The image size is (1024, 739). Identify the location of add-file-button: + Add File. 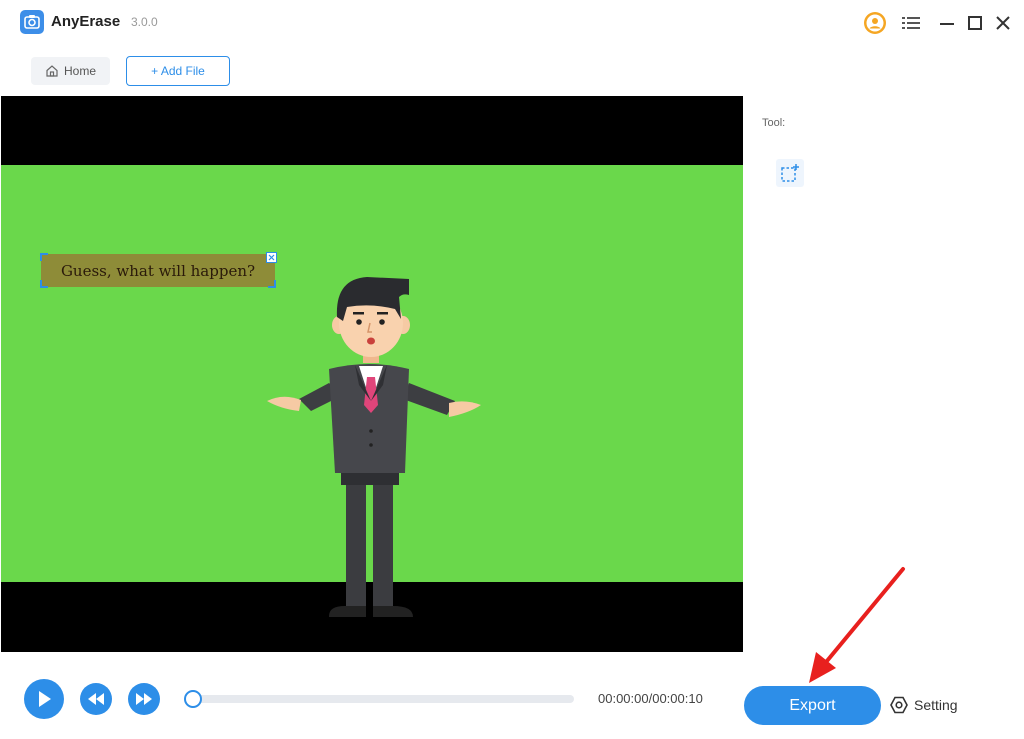
(178, 71).